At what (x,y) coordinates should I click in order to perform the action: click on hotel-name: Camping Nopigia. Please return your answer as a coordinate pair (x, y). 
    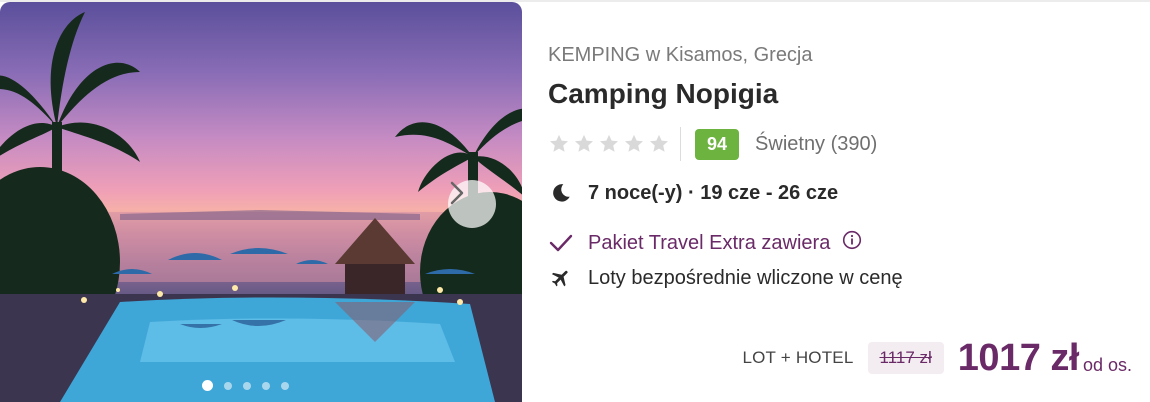
    Looking at the image, I should click on (663, 94).